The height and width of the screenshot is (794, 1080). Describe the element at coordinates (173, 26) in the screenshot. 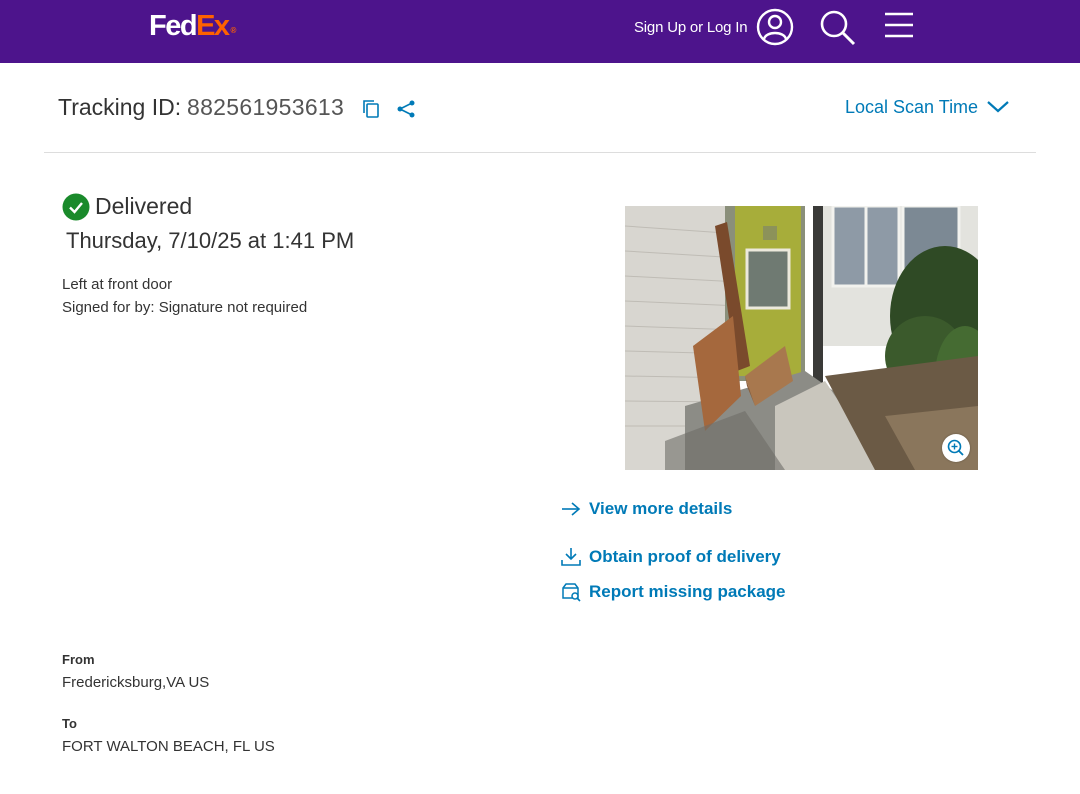

I see `logo-fed: Fed` at that location.